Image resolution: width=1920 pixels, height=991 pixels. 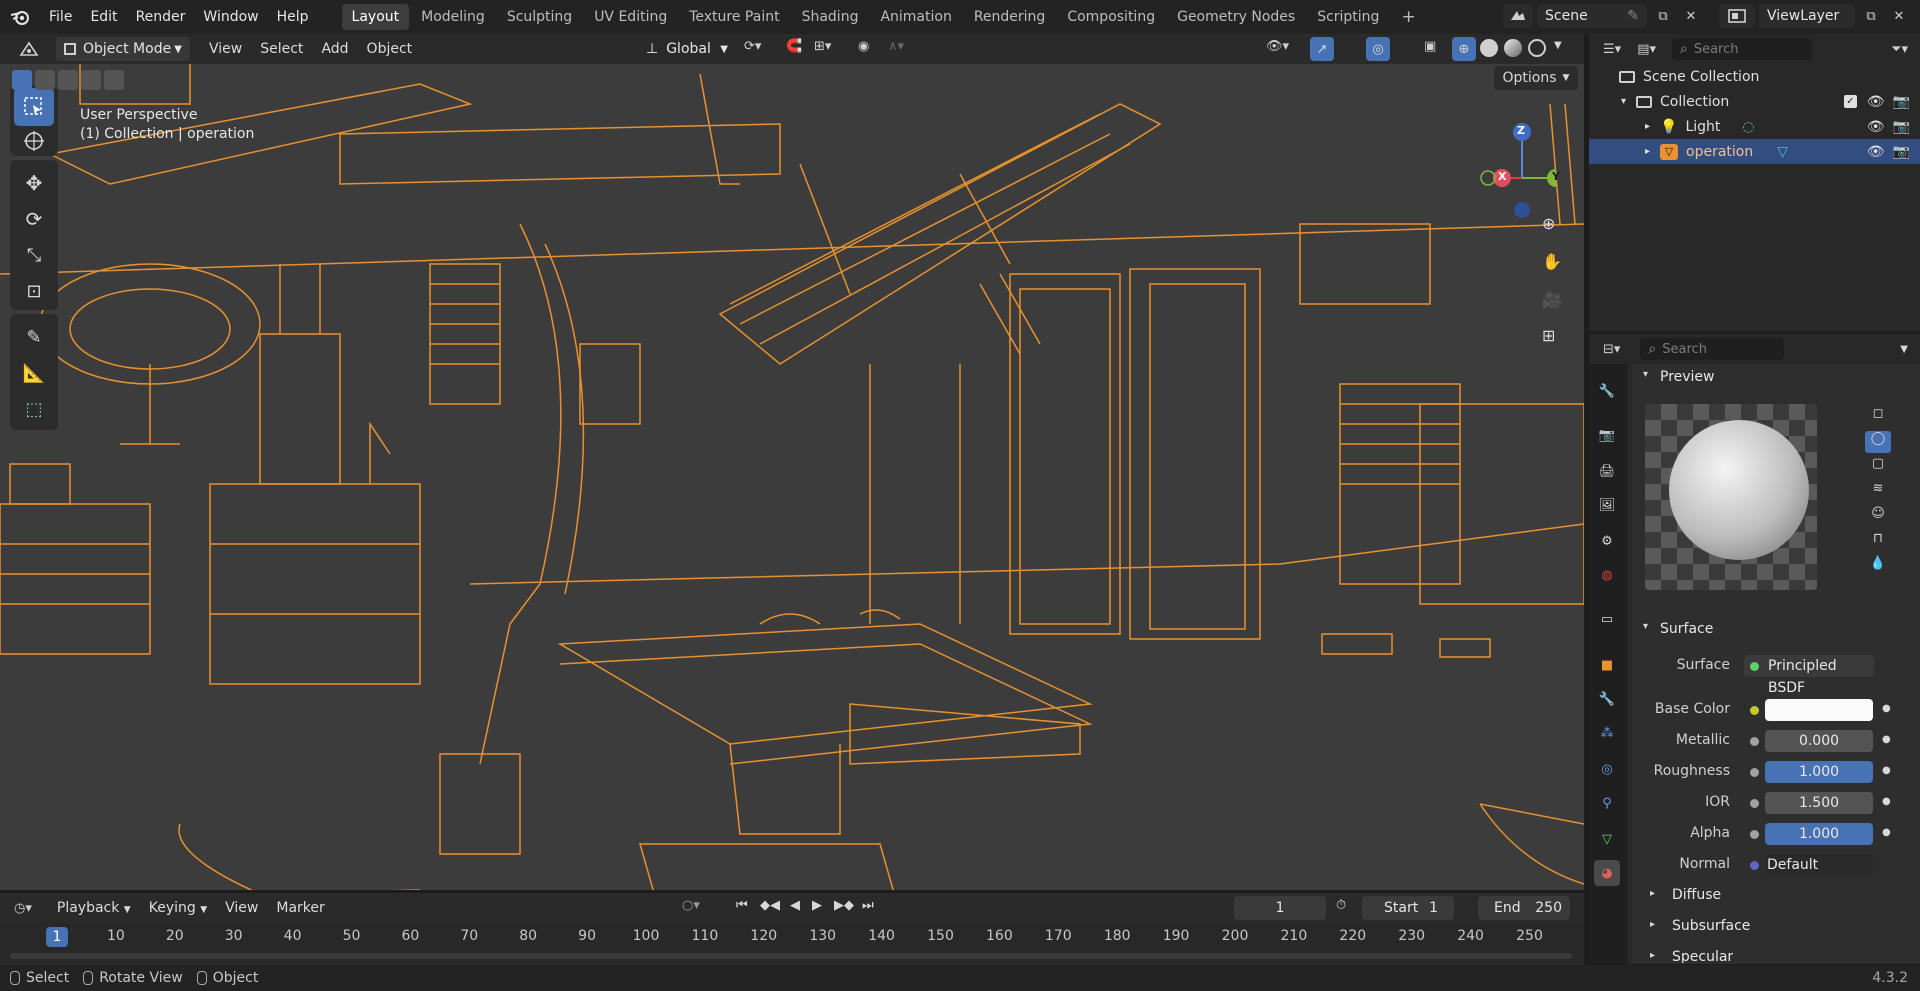 What do you see at coordinates (34, 141) in the screenshot?
I see `cursor-tool` at bounding box center [34, 141].